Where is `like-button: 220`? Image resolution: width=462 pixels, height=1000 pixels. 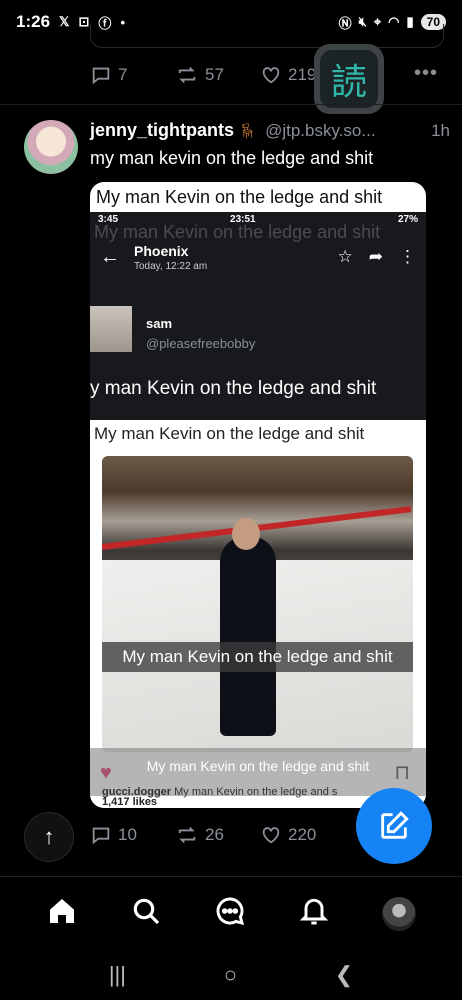 like-button: 220 is located at coordinates (302, 835).